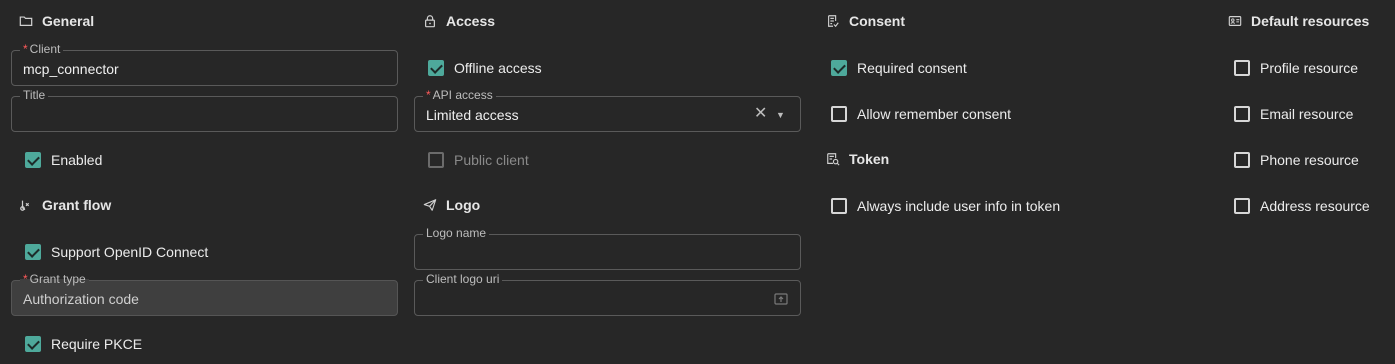  Describe the element at coordinates (839, 206) in the screenshot. I see `always-include-user-info-checkbox-box` at that location.